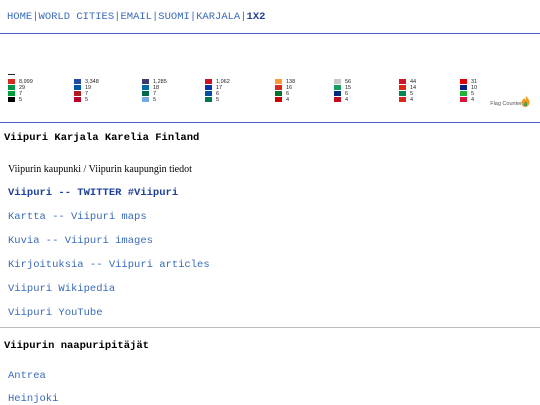  I want to click on counter-dash, so click(11, 74).